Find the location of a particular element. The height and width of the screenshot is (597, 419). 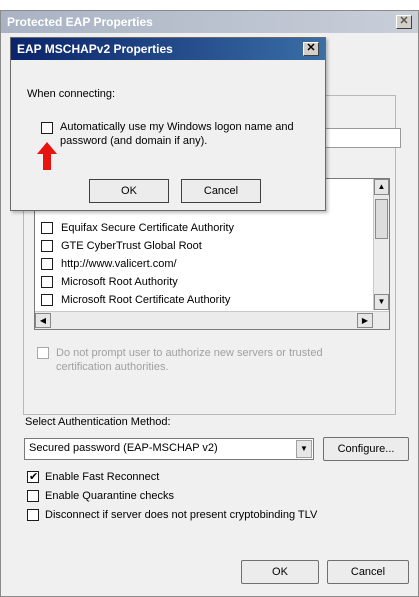

list-item: Microsoft Root Certificate Authority is located at coordinates (135, 300).